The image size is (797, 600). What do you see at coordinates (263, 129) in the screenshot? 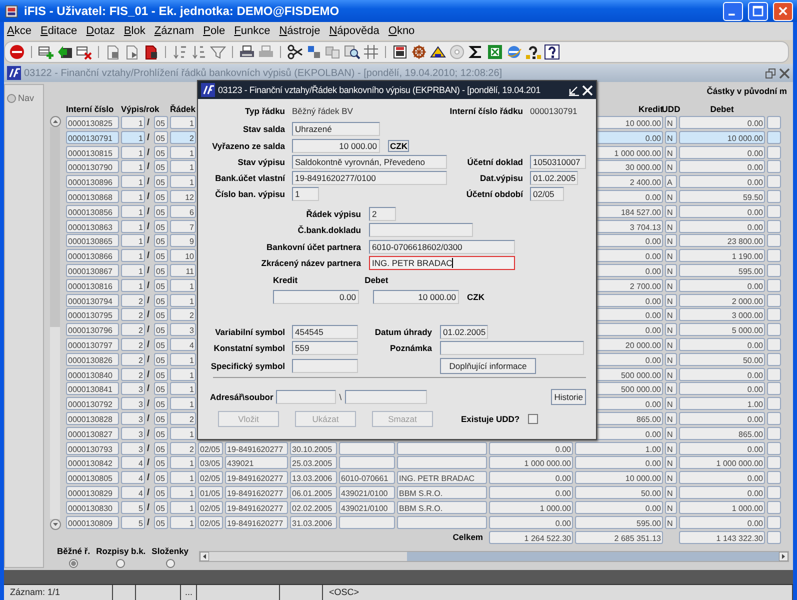
I see `field-label: Stav salda` at bounding box center [263, 129].